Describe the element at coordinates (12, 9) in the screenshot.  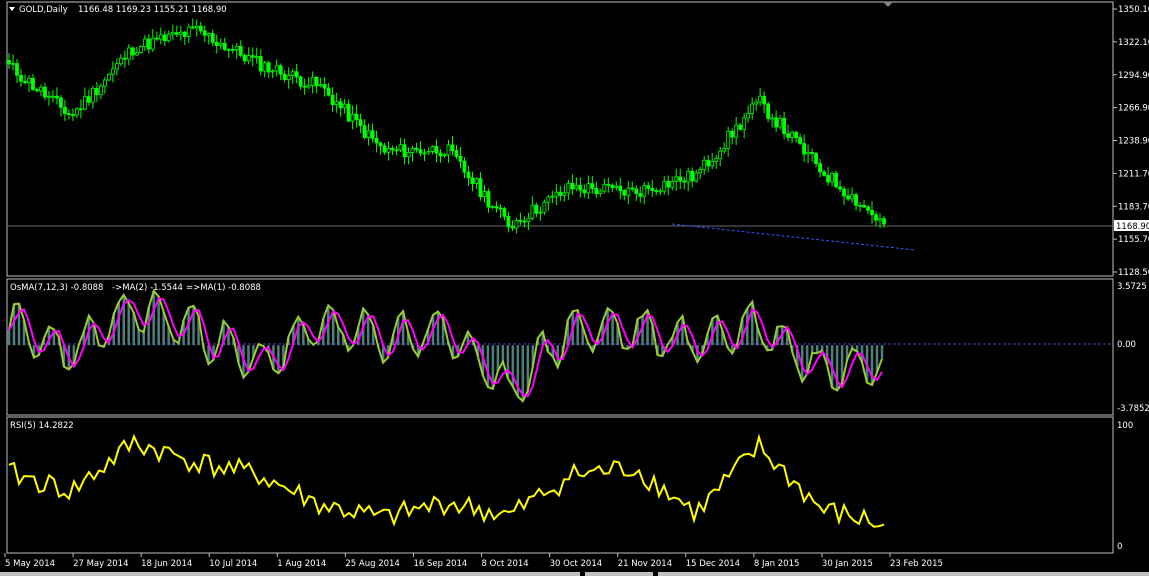
I see `panel-menu-icon` at that location.